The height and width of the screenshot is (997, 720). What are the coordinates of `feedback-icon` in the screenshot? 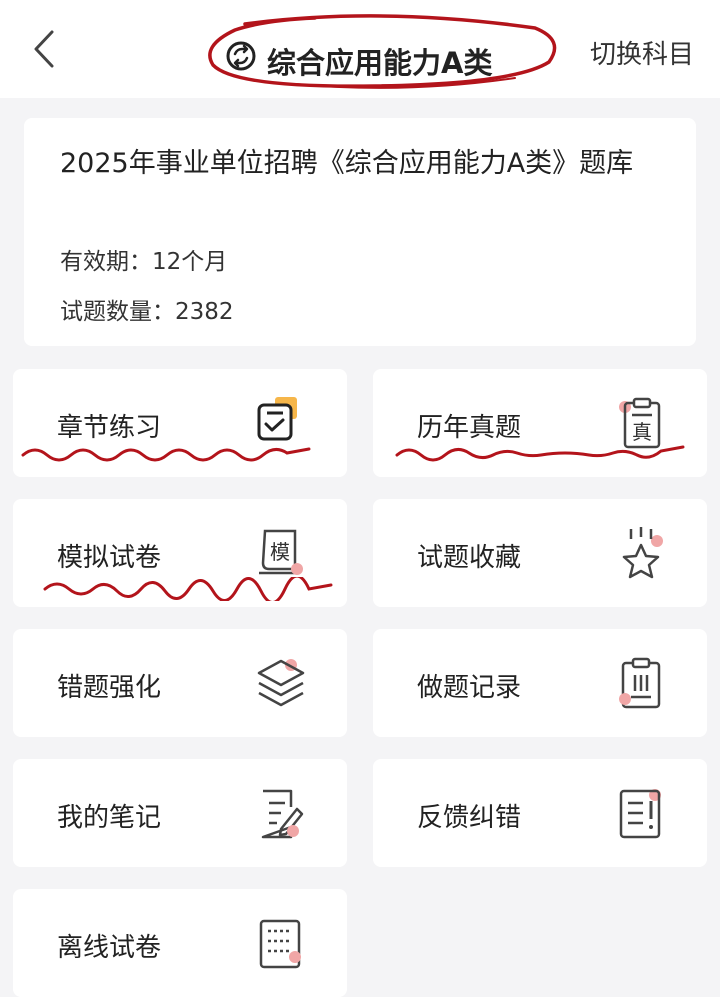 It's located at (640, 814).